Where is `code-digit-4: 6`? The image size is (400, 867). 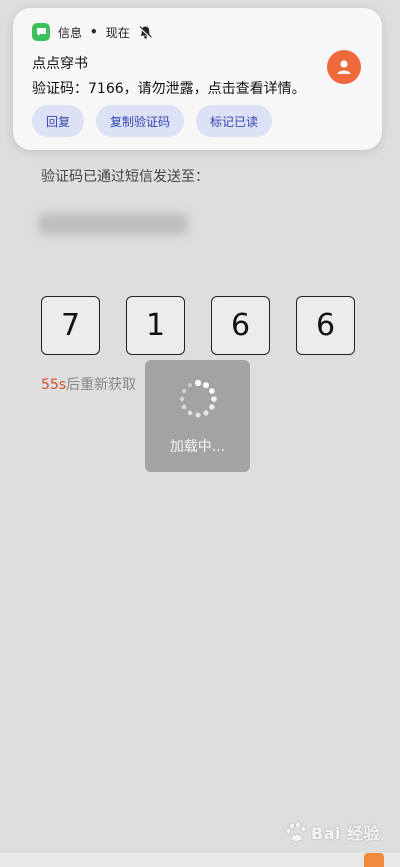 code-digit-4: 6 is located at coordinates (325, 325).